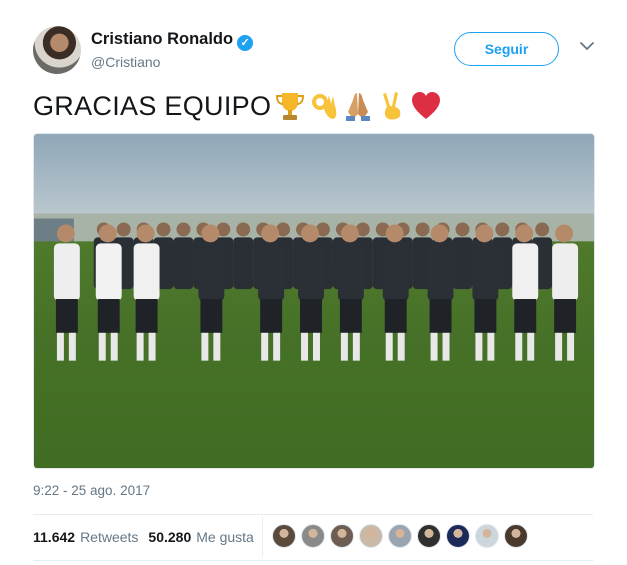 The image size is (627, 565). I want to click on stats-separator, so click(262, 537).